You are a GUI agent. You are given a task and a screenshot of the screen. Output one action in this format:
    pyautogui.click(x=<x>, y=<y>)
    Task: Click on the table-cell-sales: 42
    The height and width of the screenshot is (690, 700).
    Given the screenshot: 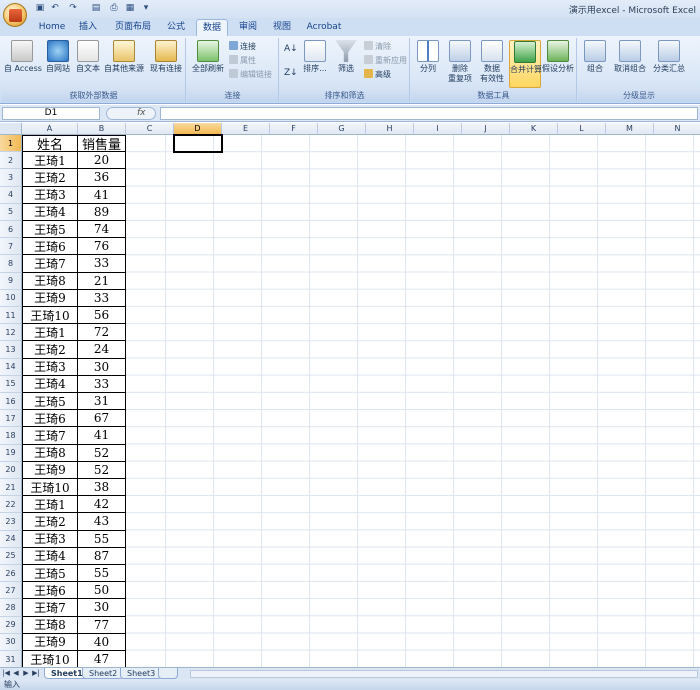 What is the action you would take?
    pyautogui.click(x=102, y=505)
    